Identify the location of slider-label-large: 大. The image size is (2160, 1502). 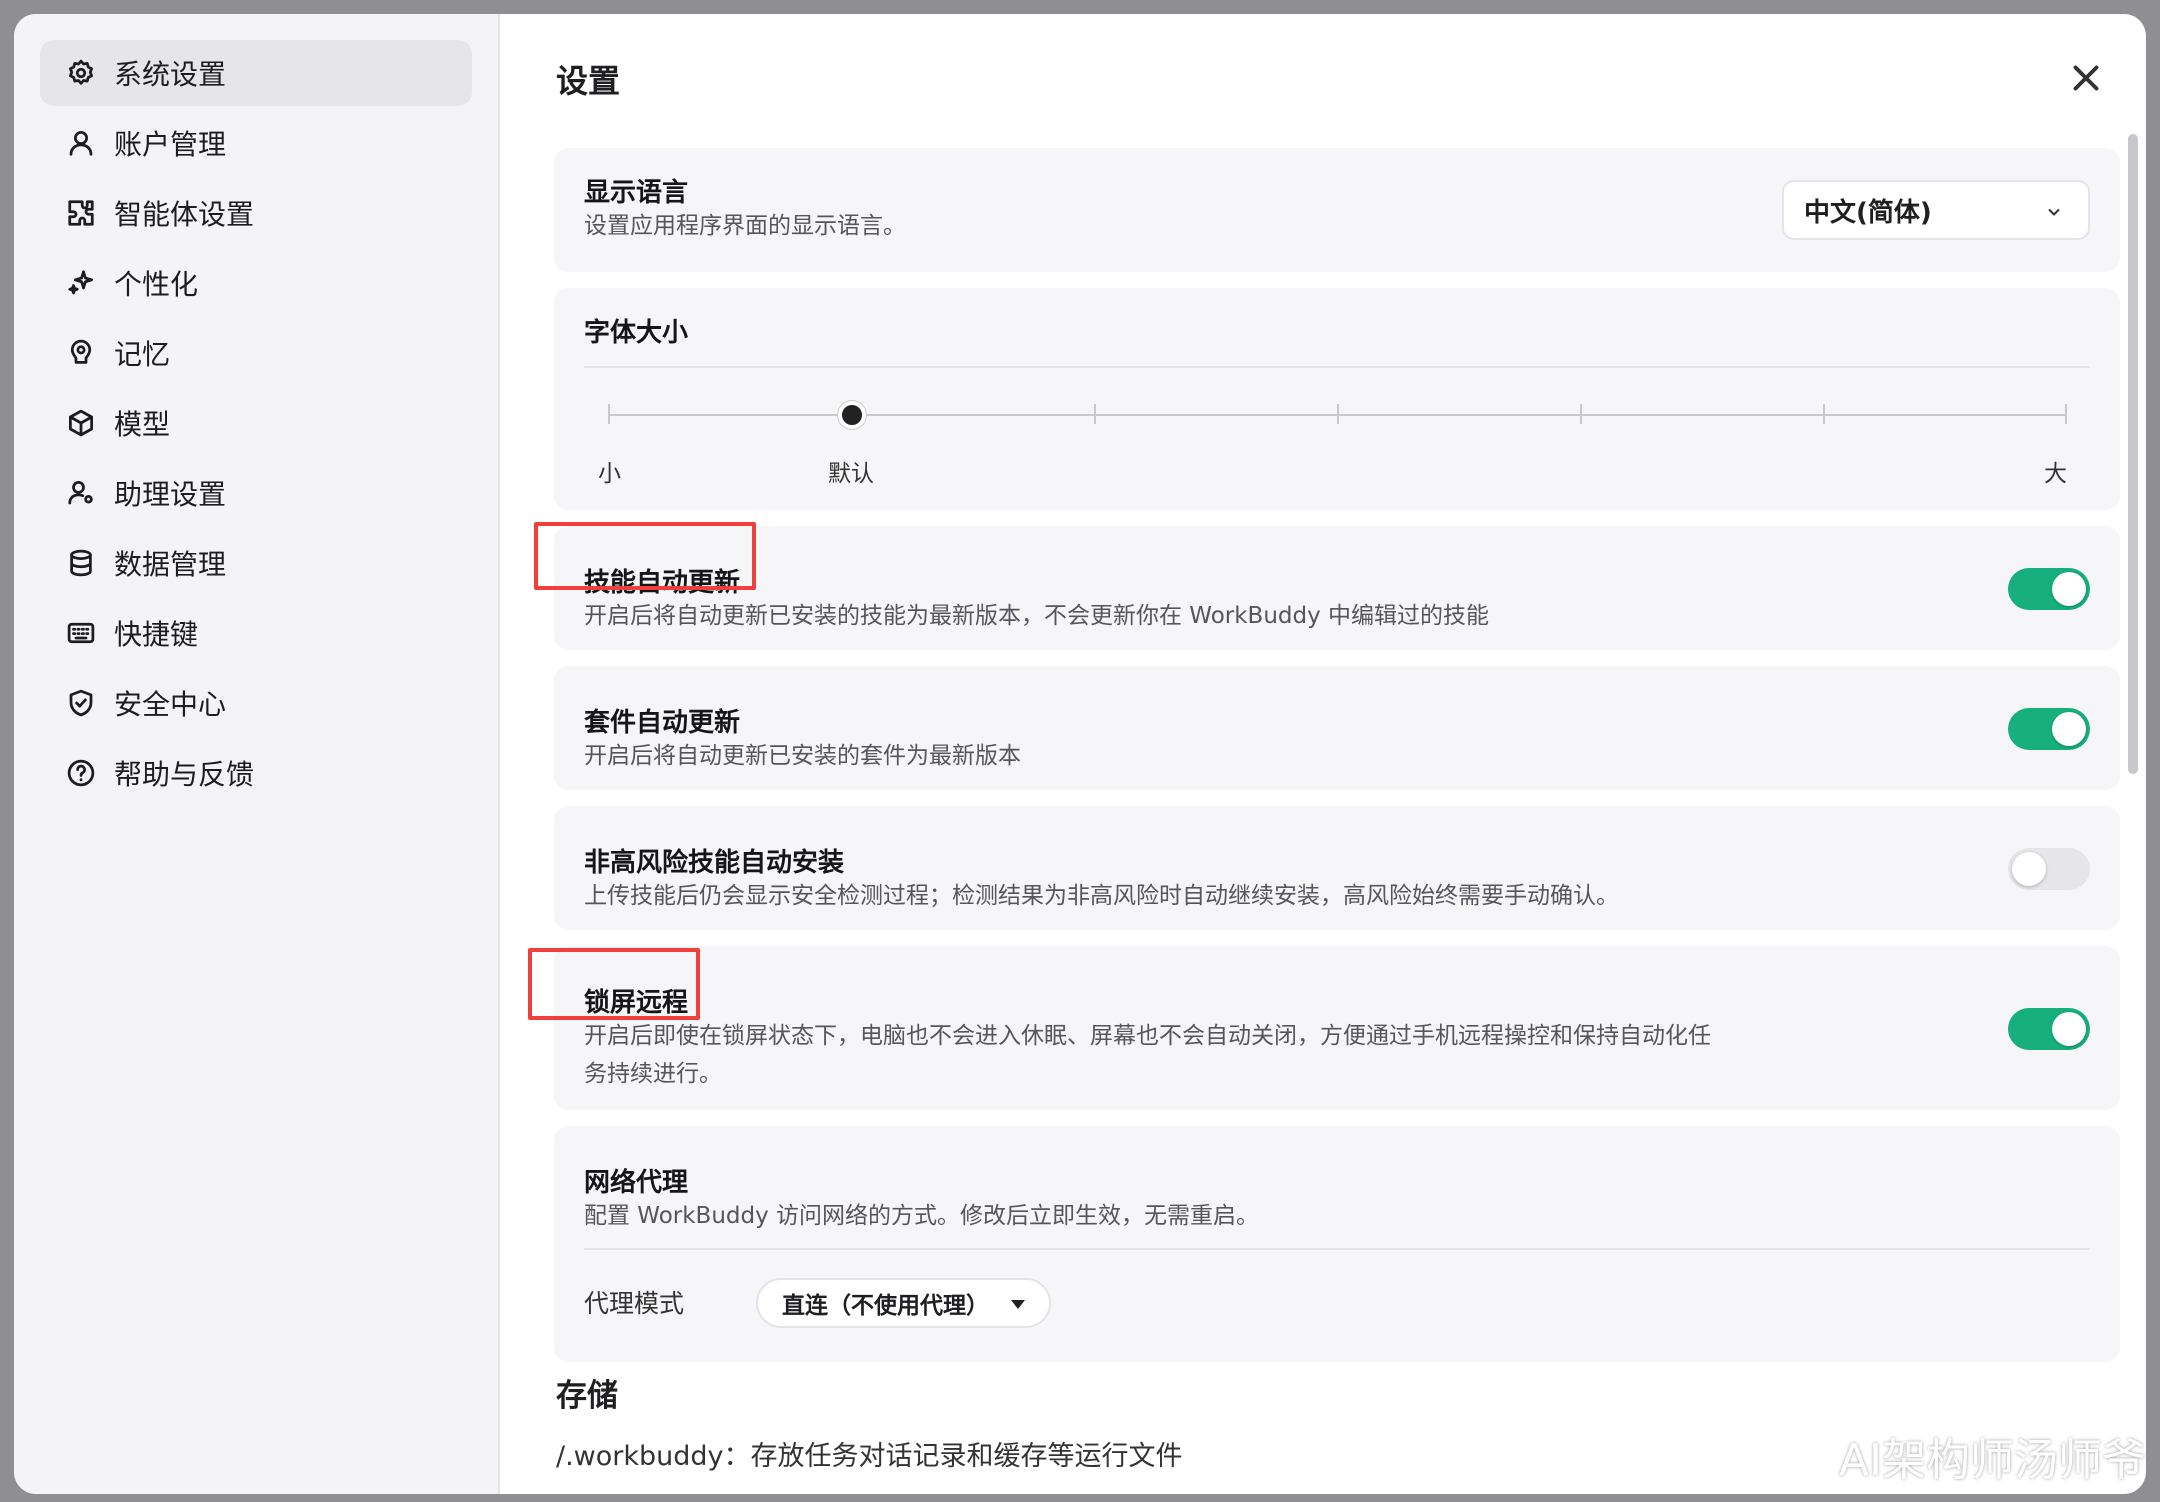
(2055, 474).